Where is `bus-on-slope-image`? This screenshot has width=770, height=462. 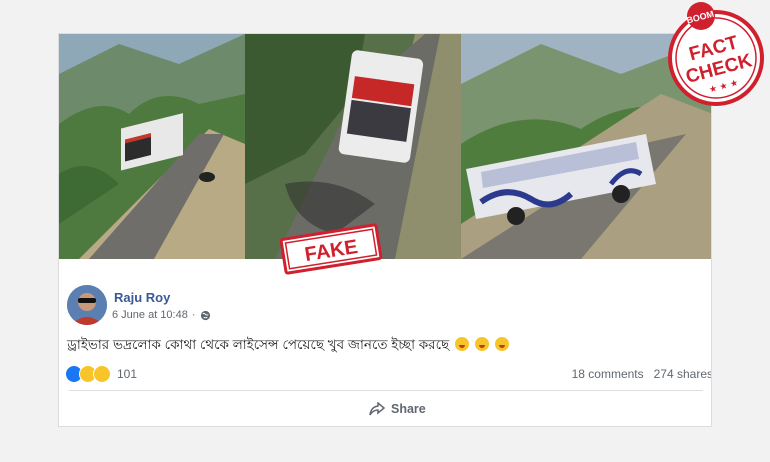
bus-on-slope-image is located at coordinates (152, 146).